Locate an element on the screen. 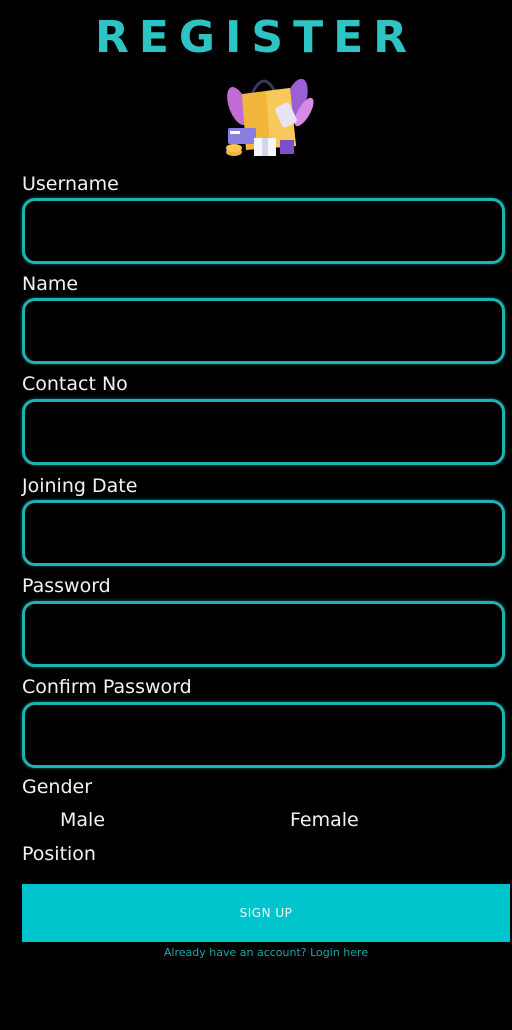 The height and width of the screenshot is (1030, 512). name-label: Name is located at coordinates (50, 284).